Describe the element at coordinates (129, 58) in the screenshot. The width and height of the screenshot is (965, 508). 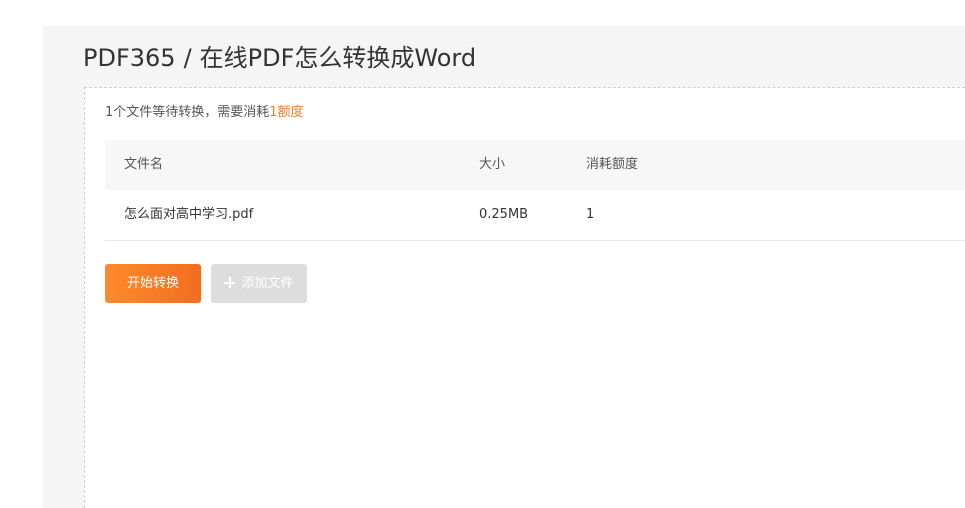
I see `breadcrumb-brand: PDF365` at that location.